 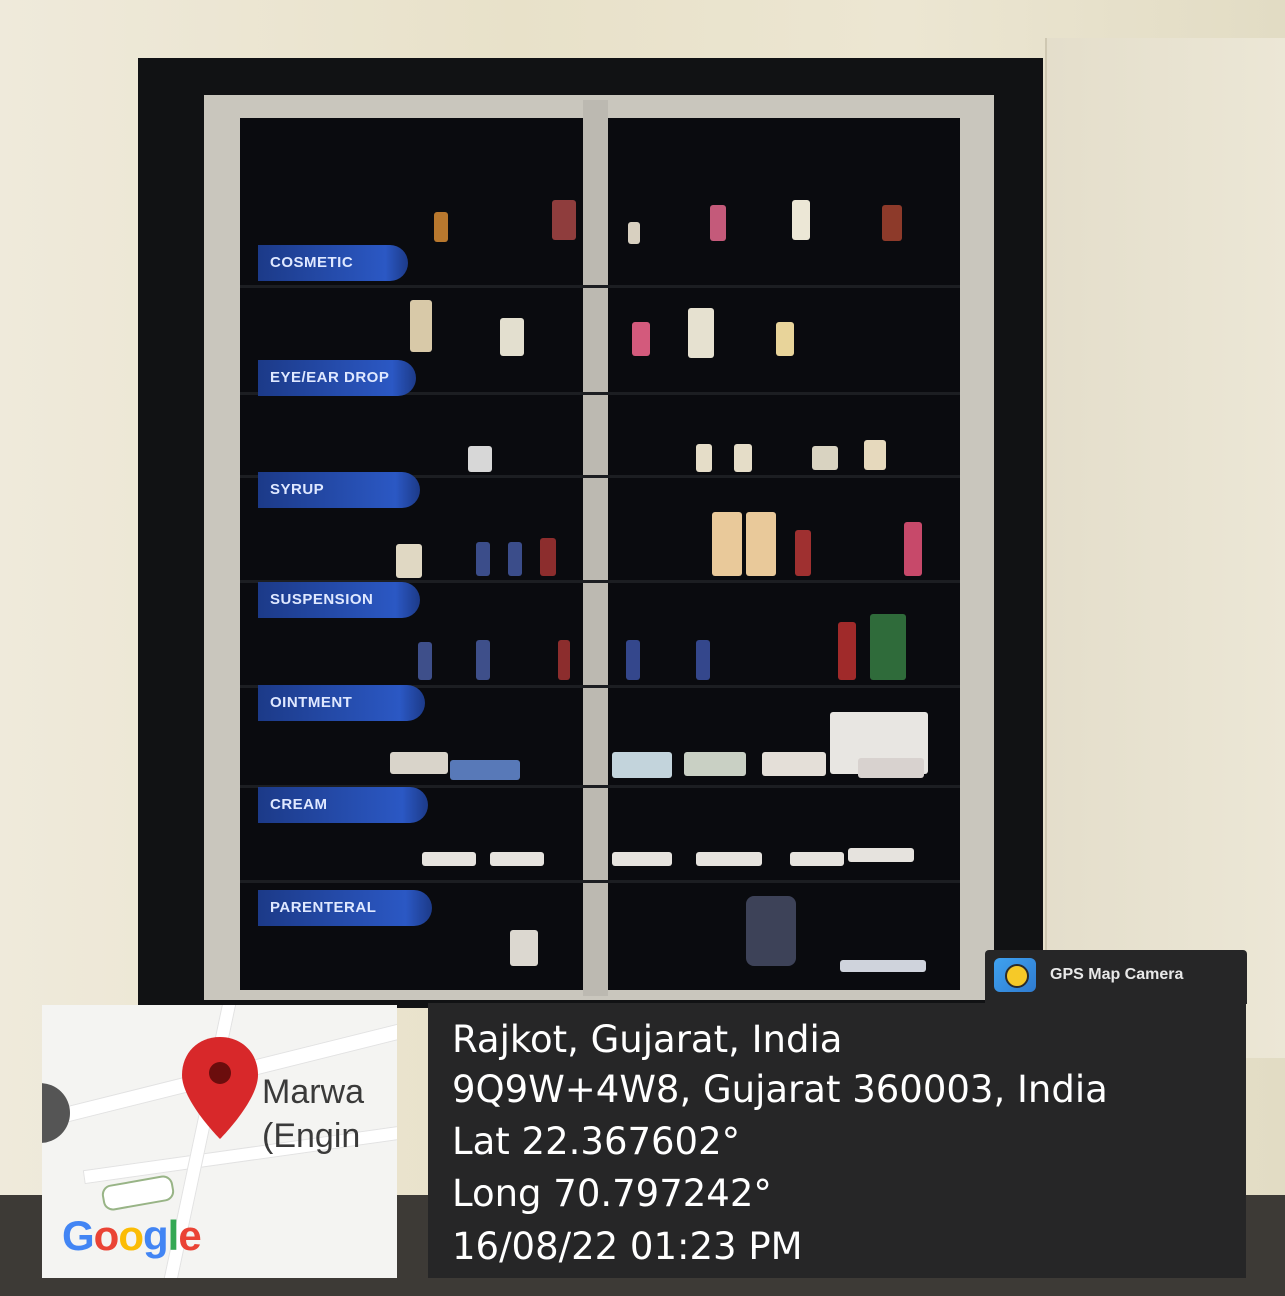 I want to click on map-place-name: Marwa, so click(x=313, y=1092).